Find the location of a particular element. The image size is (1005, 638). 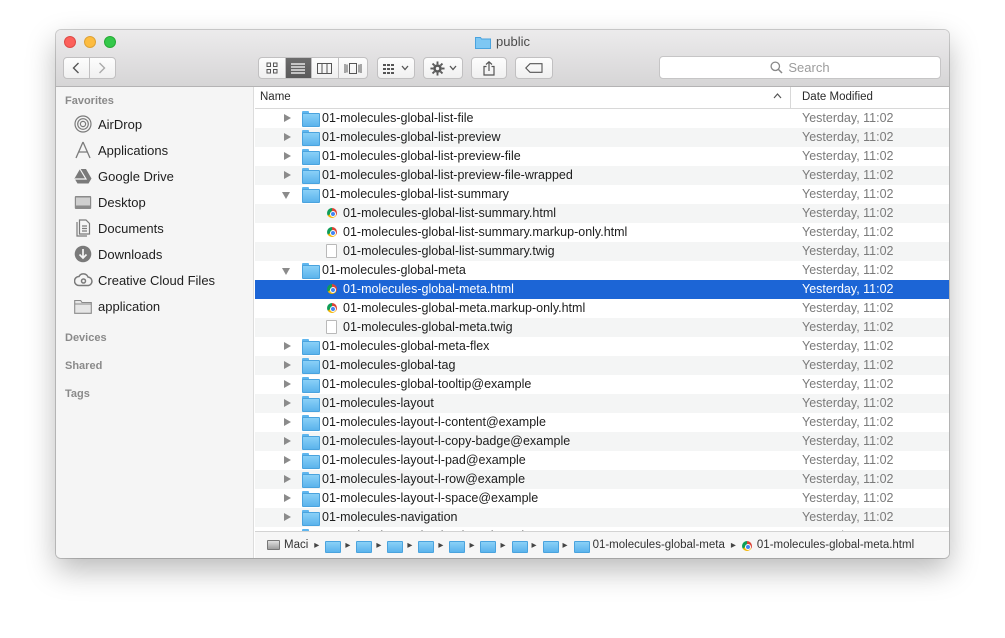

action-button is located at coordinates (443, 68).